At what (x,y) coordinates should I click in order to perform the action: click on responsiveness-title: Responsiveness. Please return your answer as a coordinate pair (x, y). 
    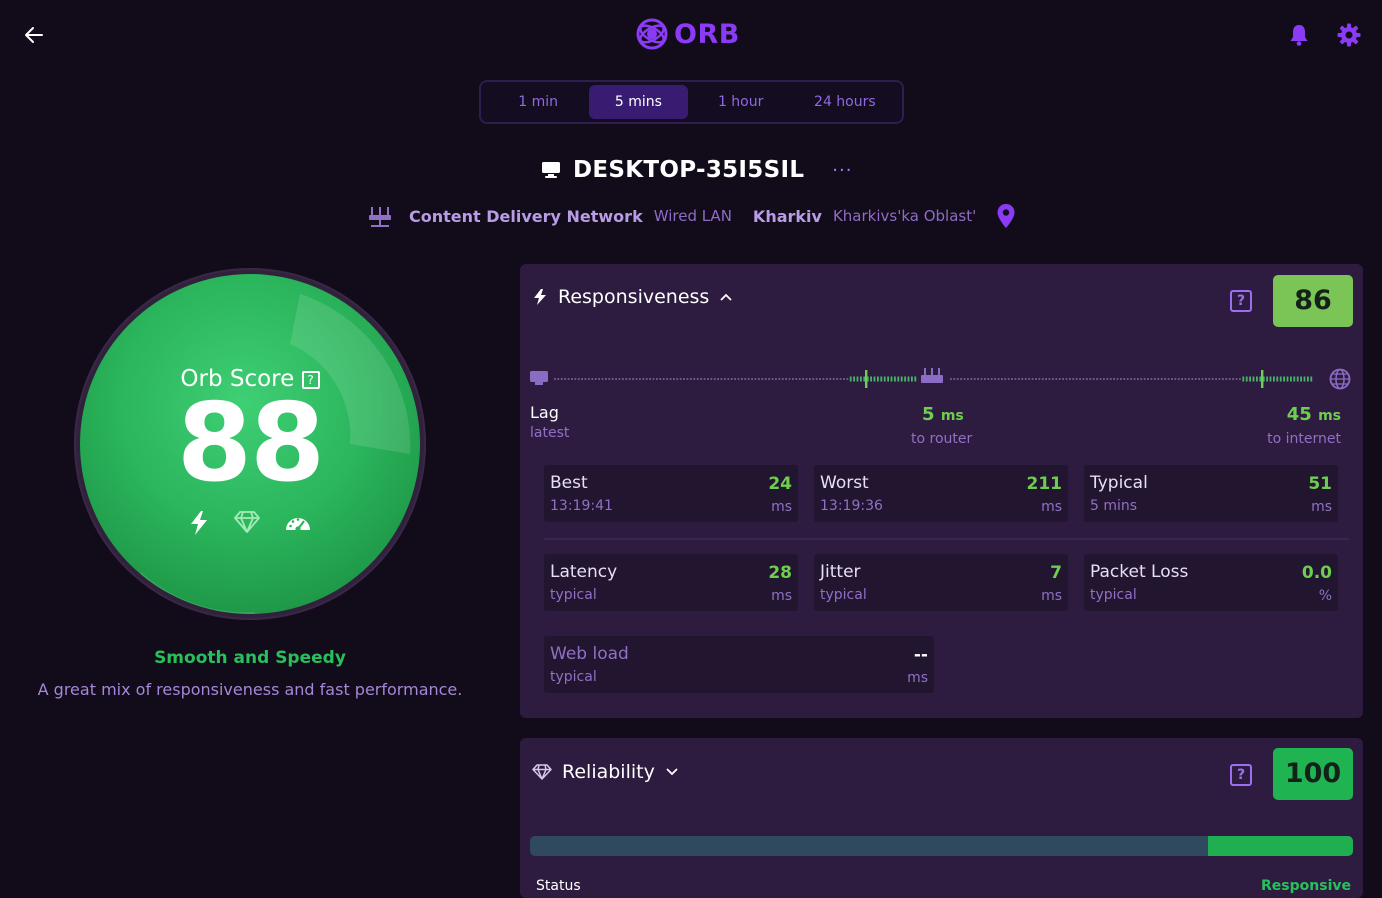
    Looking at the image, I should click on (634, 297).